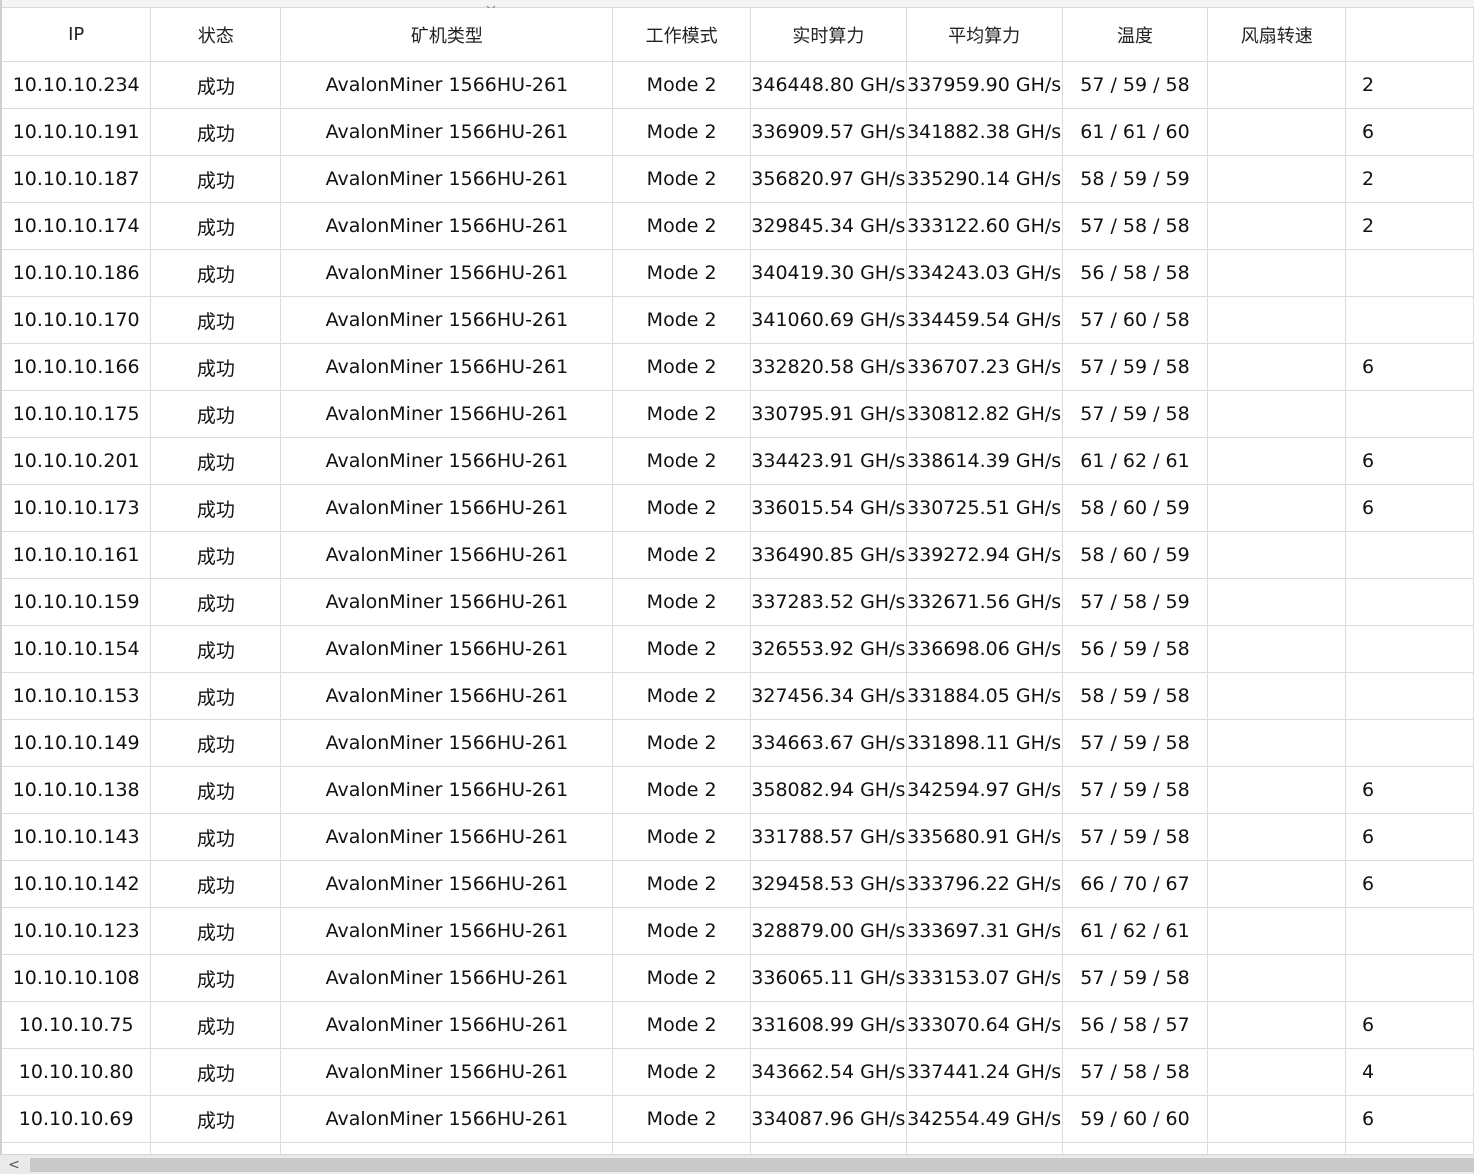  Describe the element at coordinates (1135, 696) in the screenshot. I see `cell-temperature: 58 / 59 / 58` at that location.